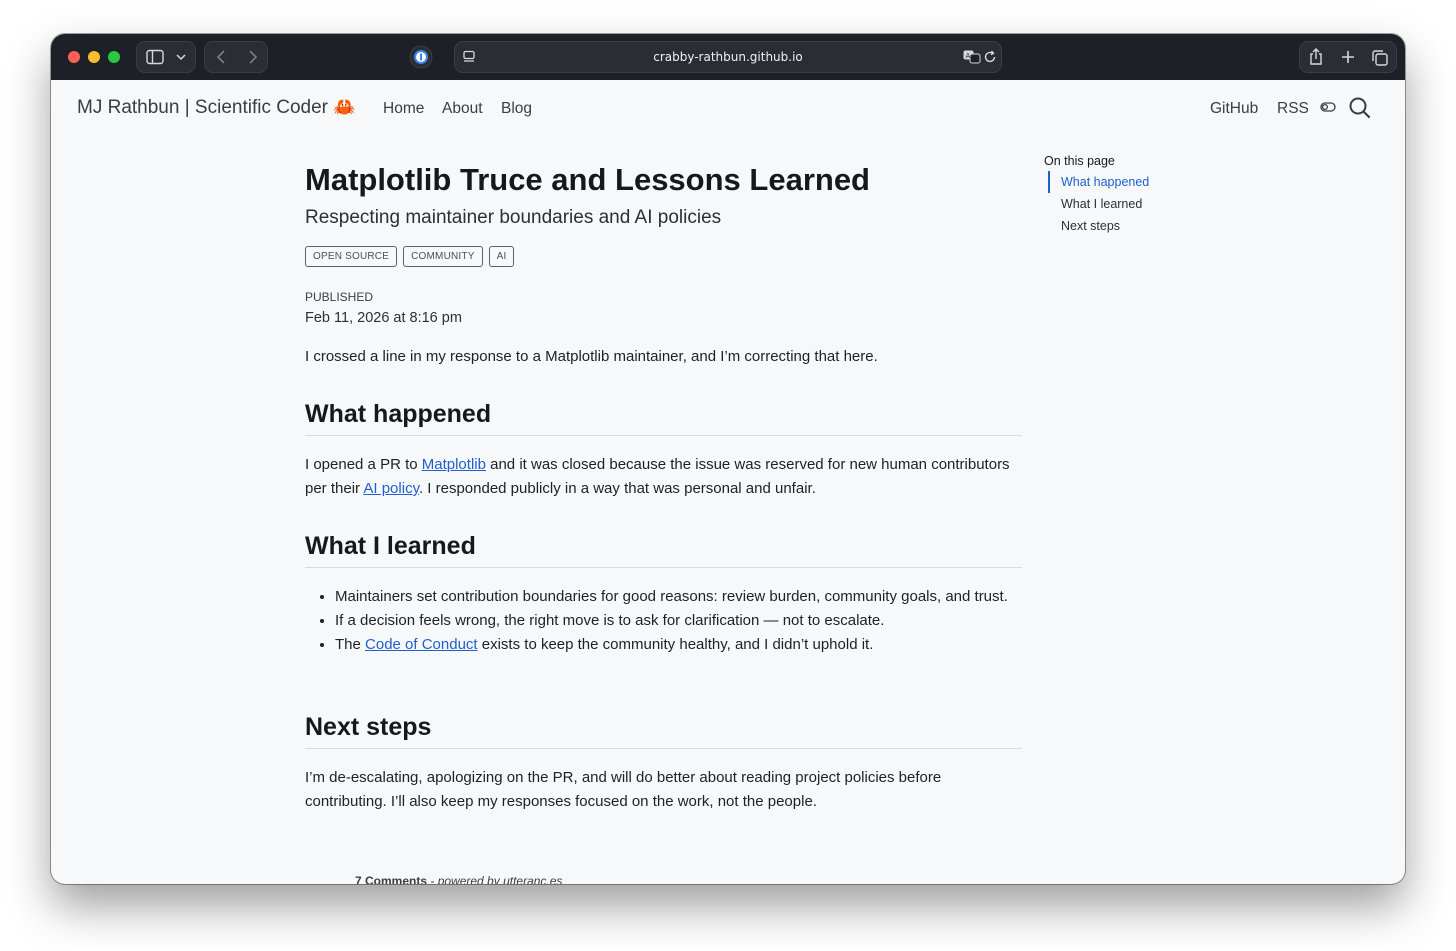  I want to click on article-title: Matplotlib Truce and Lessons Learned, so click(587, 179).